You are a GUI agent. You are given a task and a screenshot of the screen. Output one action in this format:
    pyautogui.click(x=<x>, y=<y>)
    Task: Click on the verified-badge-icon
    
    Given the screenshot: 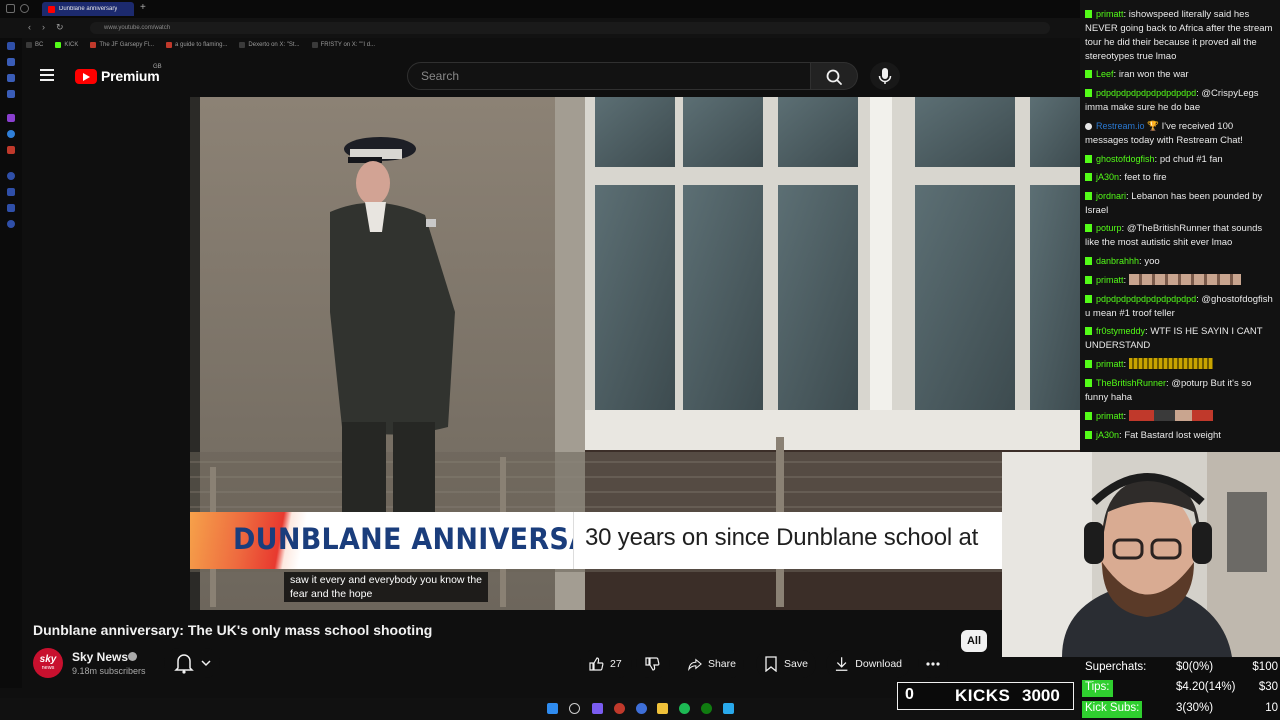 What is the action you would take?
    pyautogui.click(x=132, y=656)
    